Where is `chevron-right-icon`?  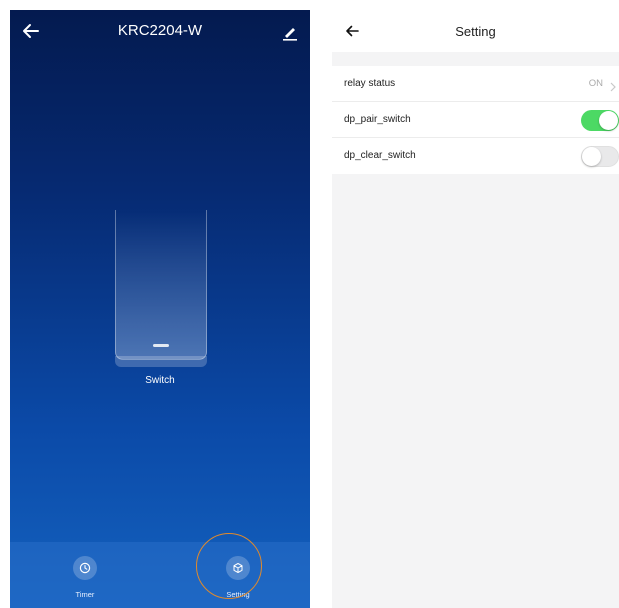
chevron-right-icon is located at coordinates (613, 85).